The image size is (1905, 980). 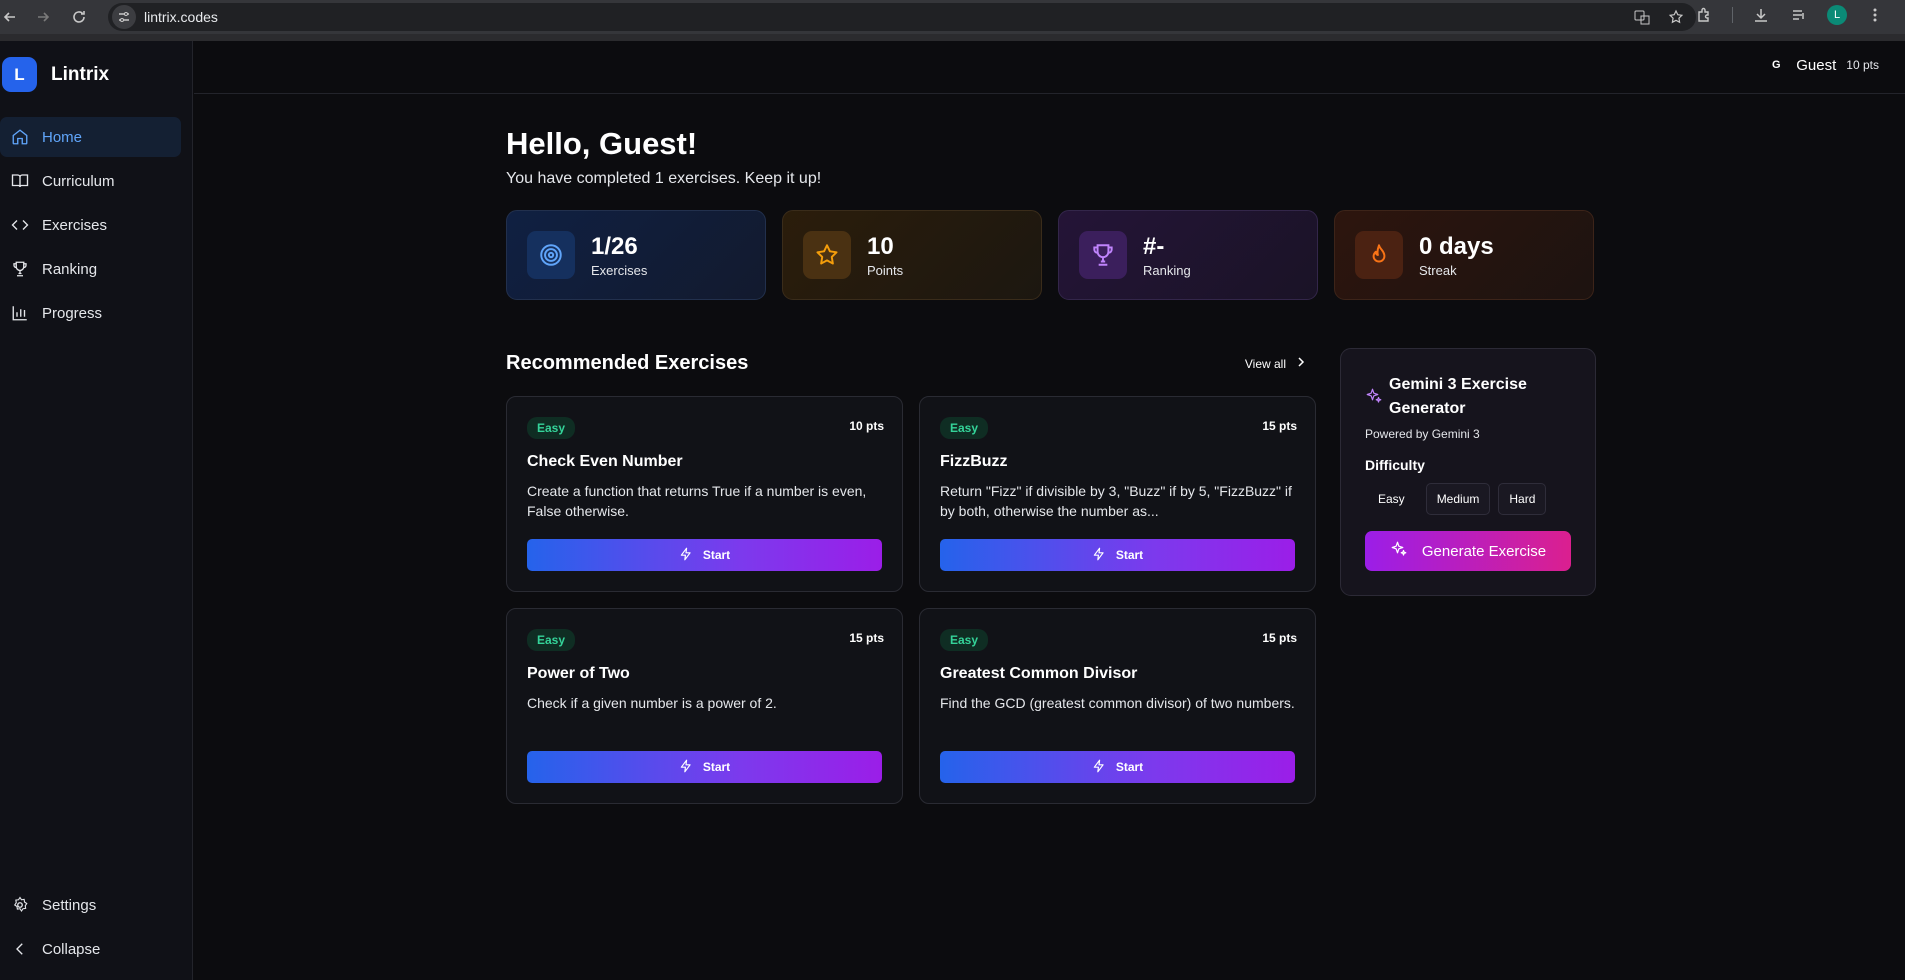 What do you see at coordinates (1816, 65) in the screenshot?
I see `user-name: Guest` at bounding box center [1816, 65].